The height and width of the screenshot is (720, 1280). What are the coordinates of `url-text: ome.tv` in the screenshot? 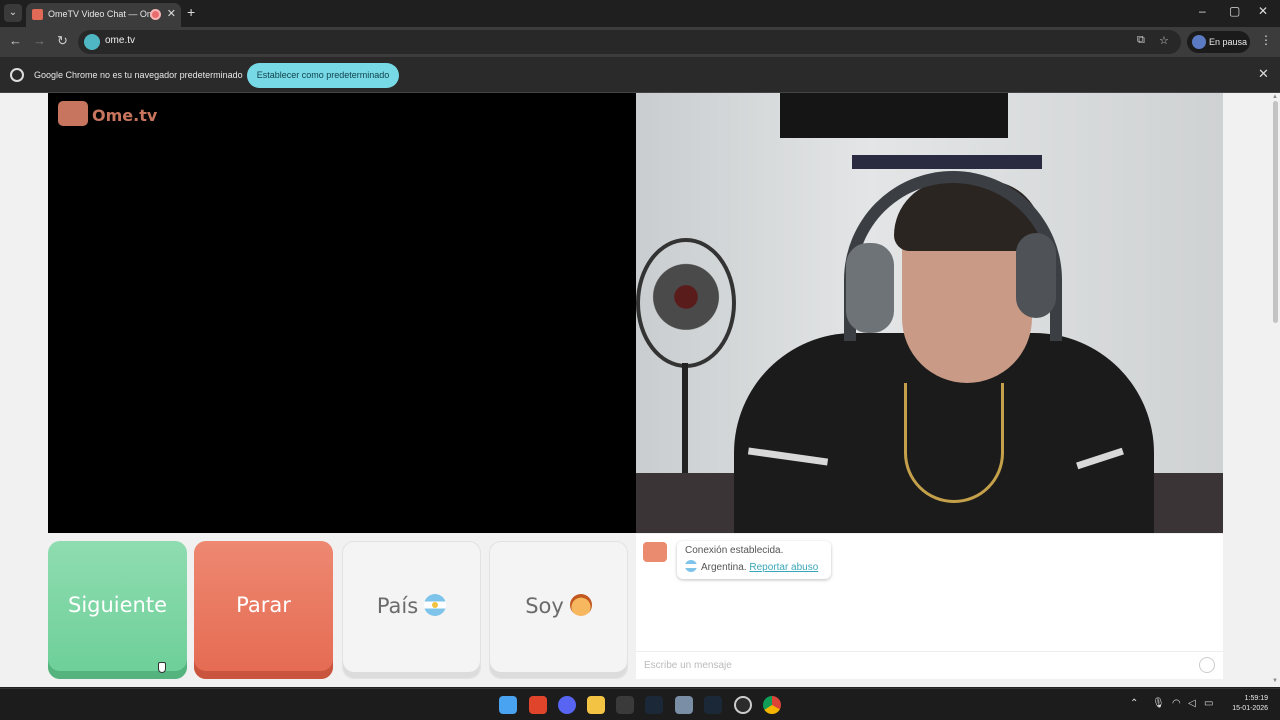 It's located at (120, 40).